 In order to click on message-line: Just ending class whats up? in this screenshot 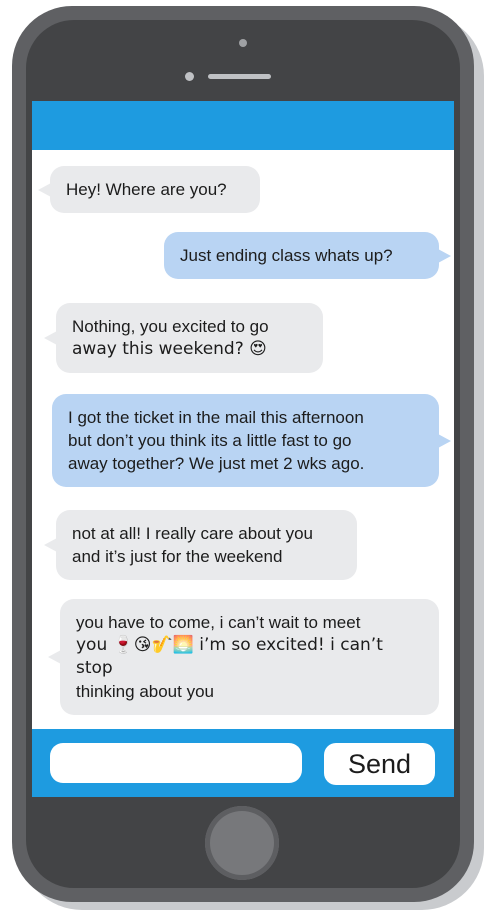, I will do `click(286, 255)`.